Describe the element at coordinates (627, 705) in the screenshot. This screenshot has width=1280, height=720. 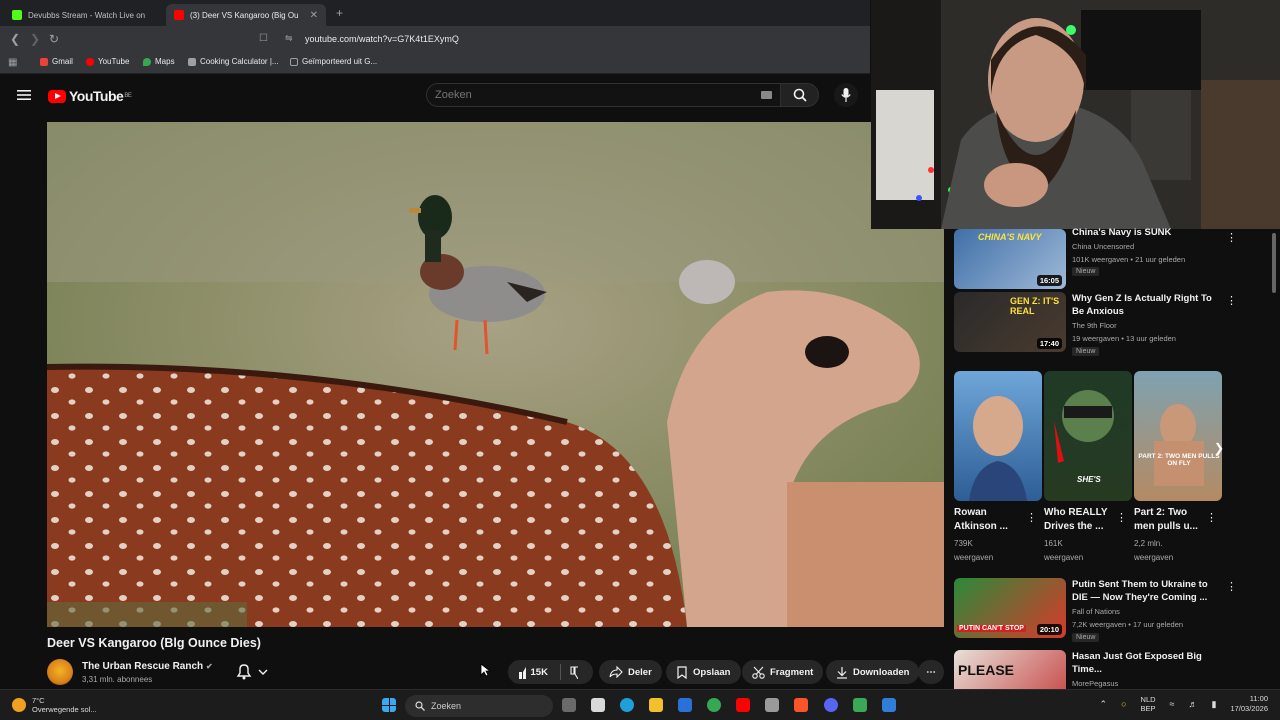
I see `edge-browser-icon` at that location.